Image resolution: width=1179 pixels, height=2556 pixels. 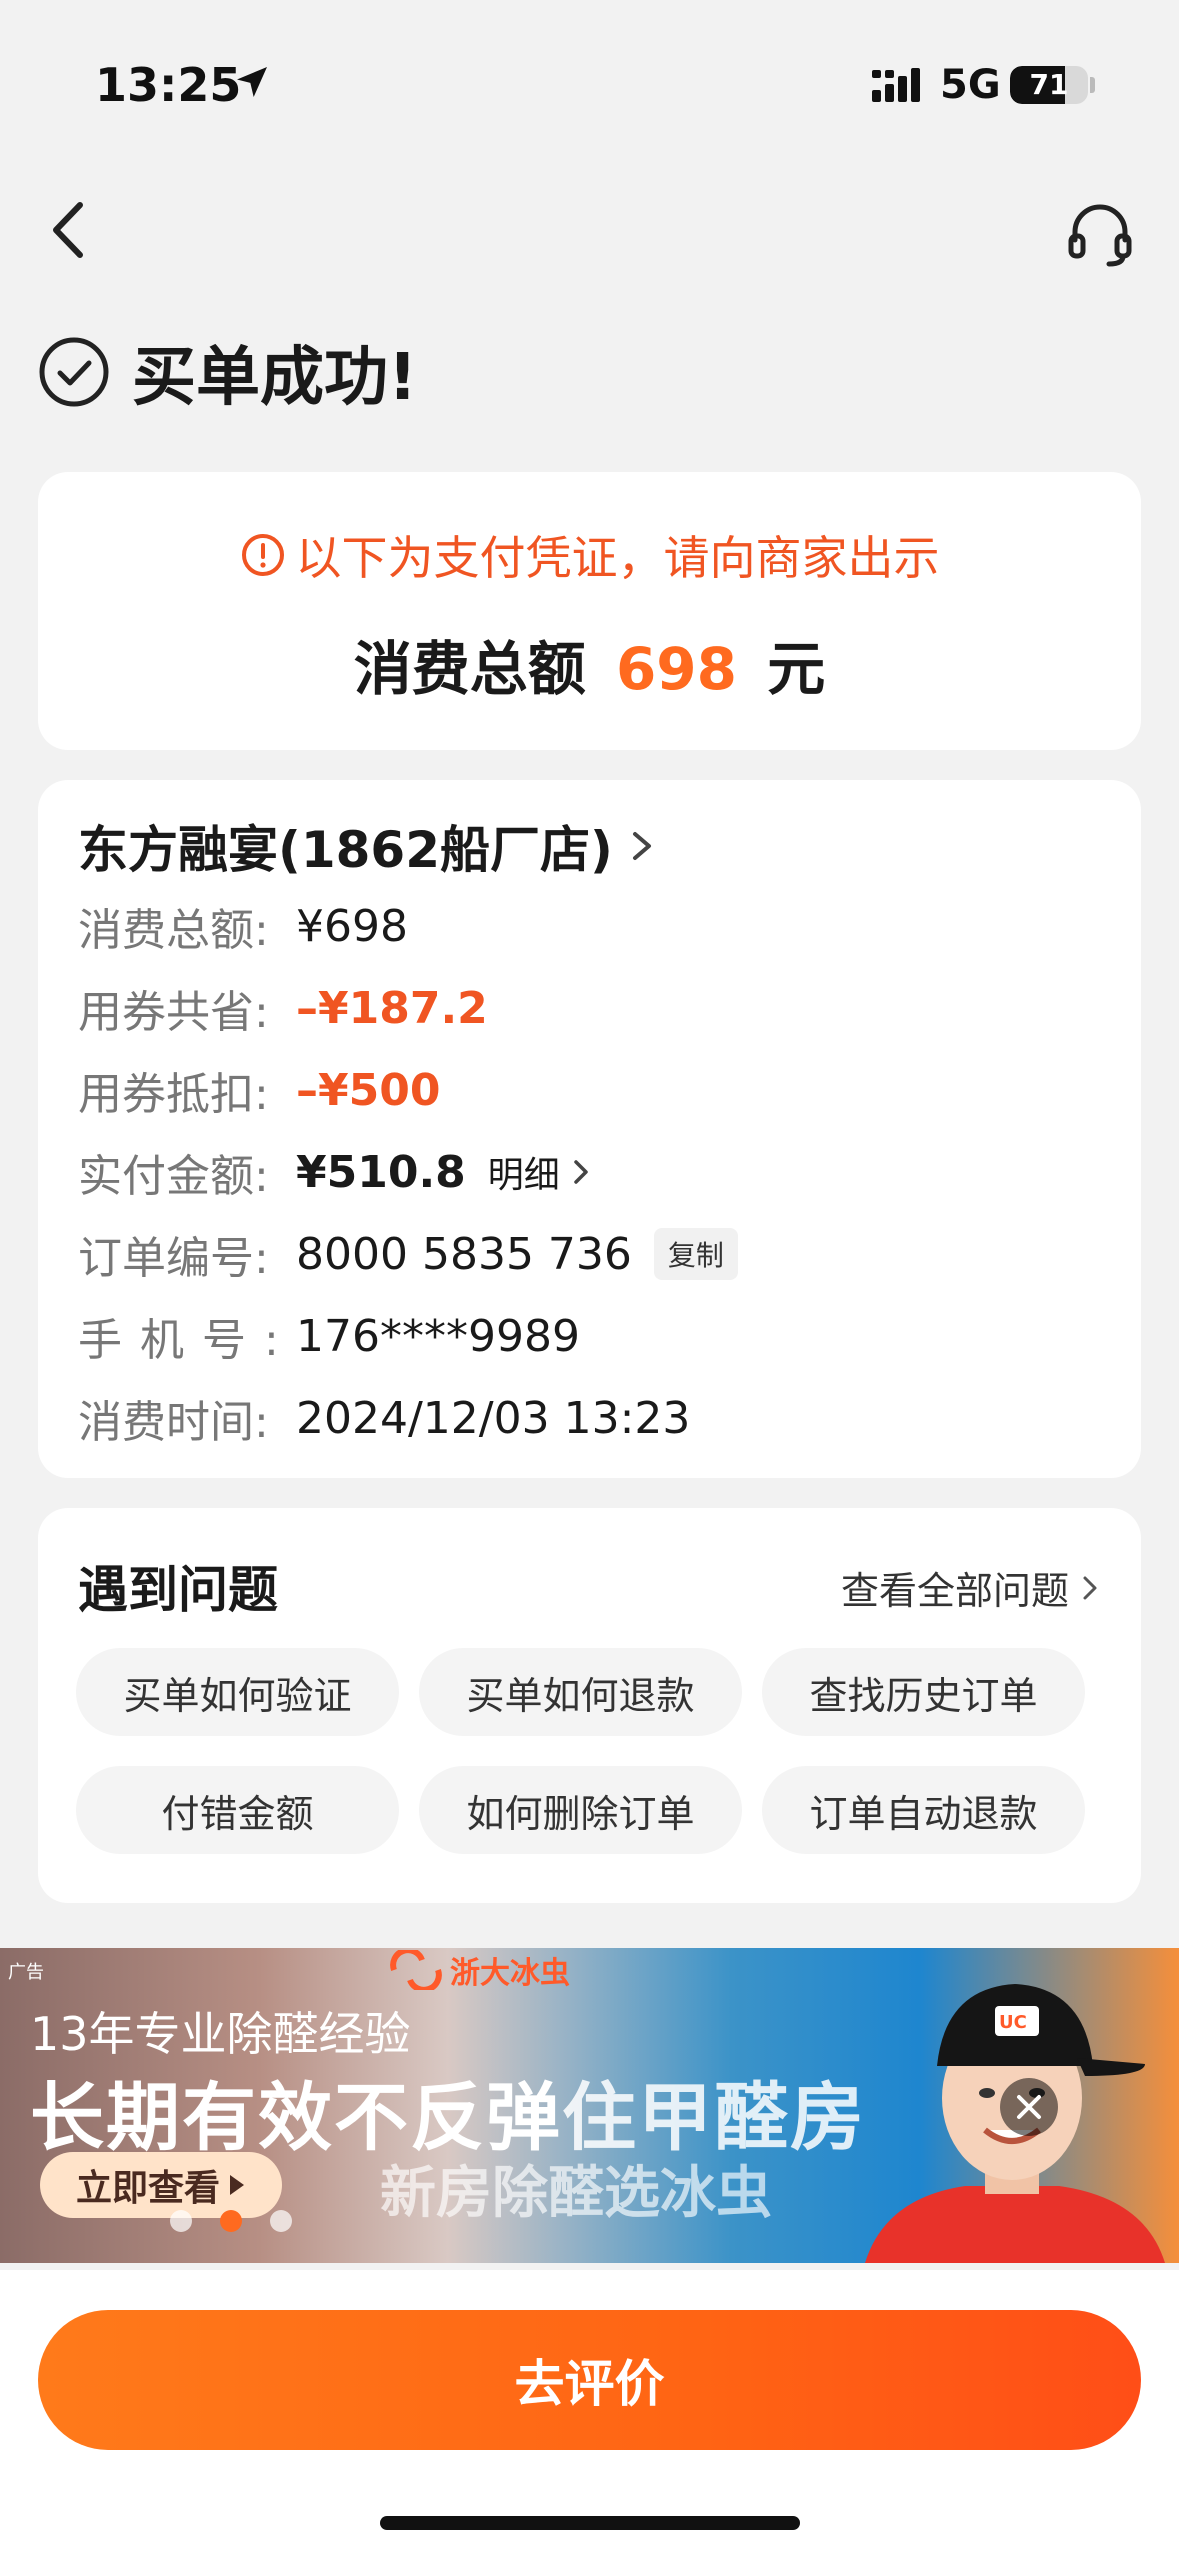 What do you see at coordinates (173, 1422) in the screenshot?
I see `order-row-label: 消费时间:` at bounding box center [173, 1422].